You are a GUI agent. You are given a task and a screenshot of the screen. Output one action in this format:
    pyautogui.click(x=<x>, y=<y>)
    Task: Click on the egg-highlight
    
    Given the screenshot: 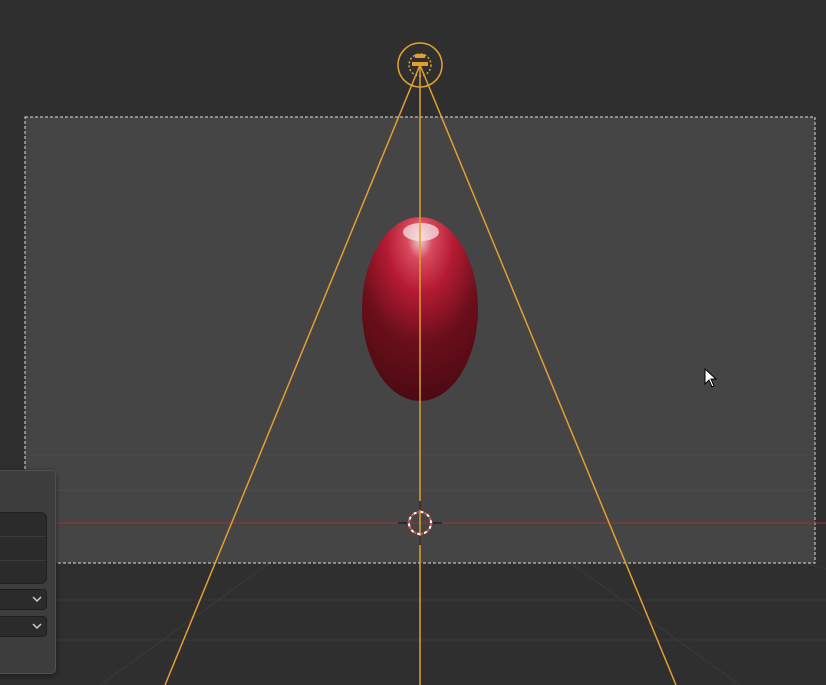 What is the action you would take?
    pyautogui.click(x=421, y=232)
    